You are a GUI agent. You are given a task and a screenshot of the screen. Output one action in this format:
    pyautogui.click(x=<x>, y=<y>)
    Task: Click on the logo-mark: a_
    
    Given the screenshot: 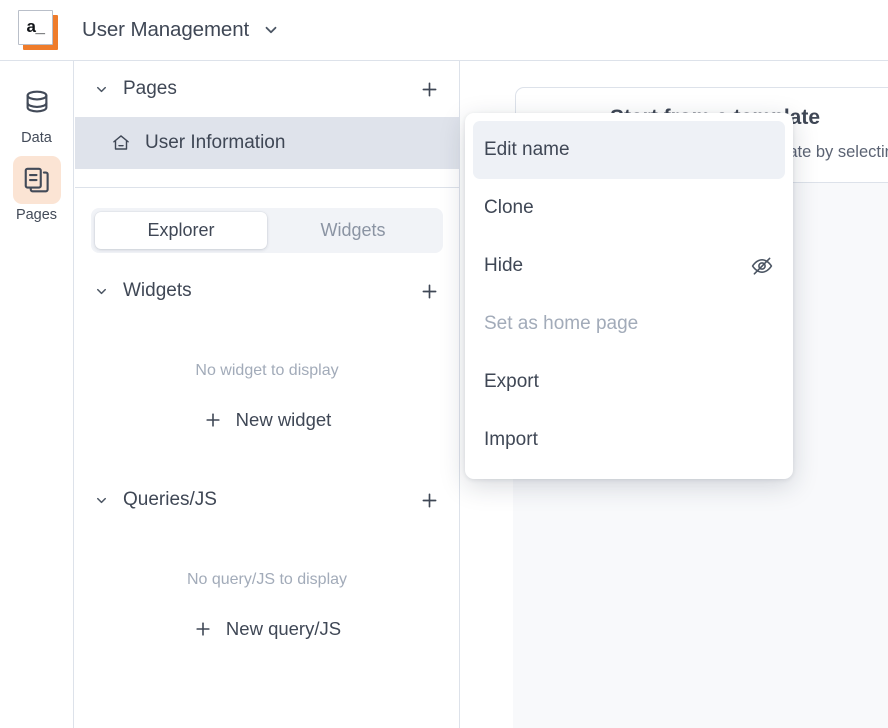 What is the action you would take?
    pyautogui.click(x=35, y=27)
    